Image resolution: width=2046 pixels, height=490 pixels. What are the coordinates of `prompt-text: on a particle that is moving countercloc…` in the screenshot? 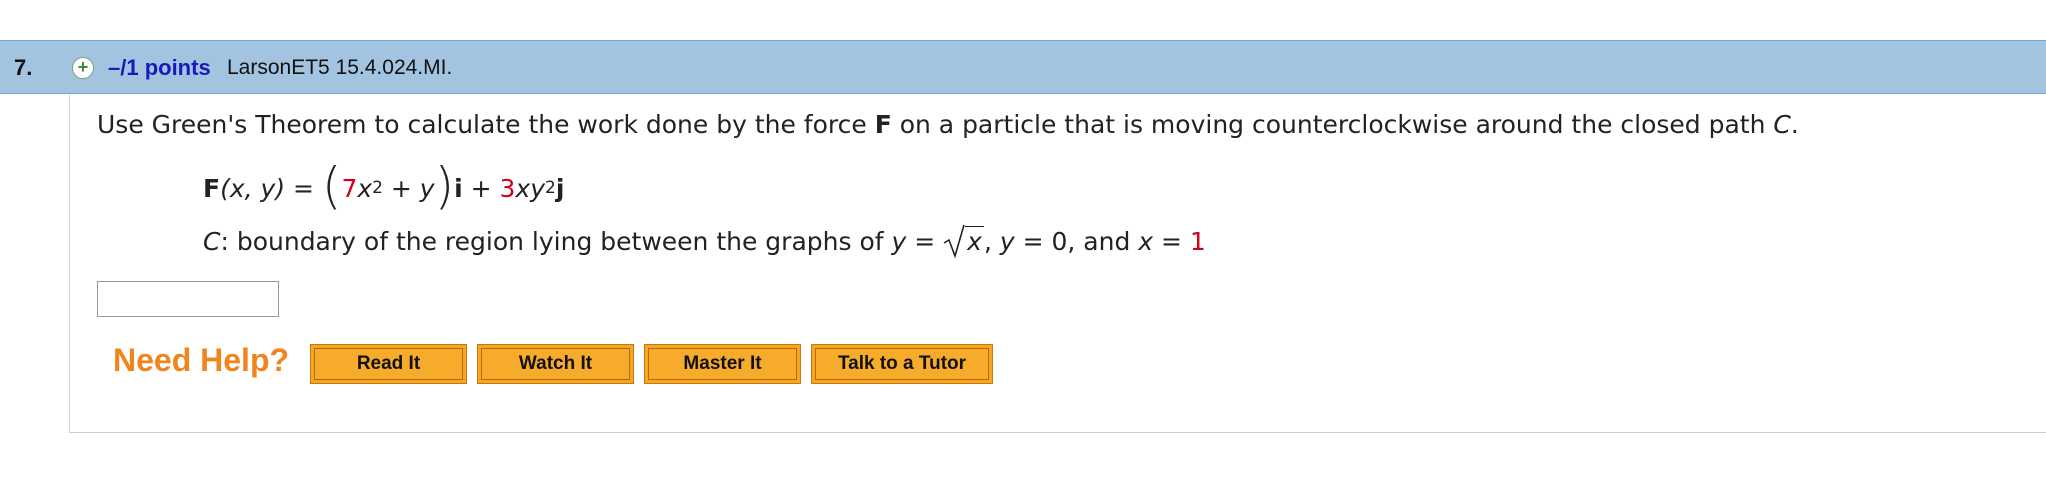 It's located at (1332, 124).